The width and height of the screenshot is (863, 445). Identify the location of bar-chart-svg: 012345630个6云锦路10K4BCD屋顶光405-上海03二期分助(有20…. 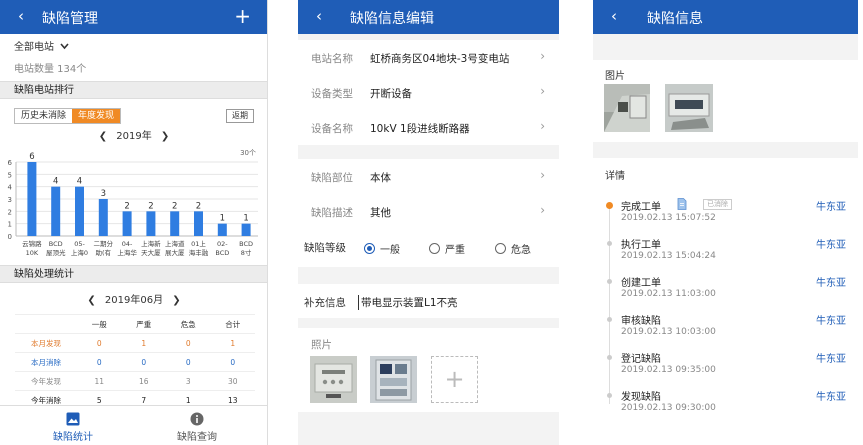
(133, 203).